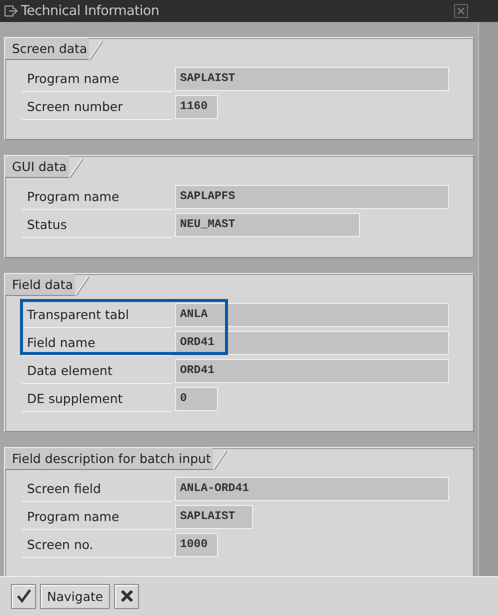  I want to click on cross-icon, so click(127, 596).